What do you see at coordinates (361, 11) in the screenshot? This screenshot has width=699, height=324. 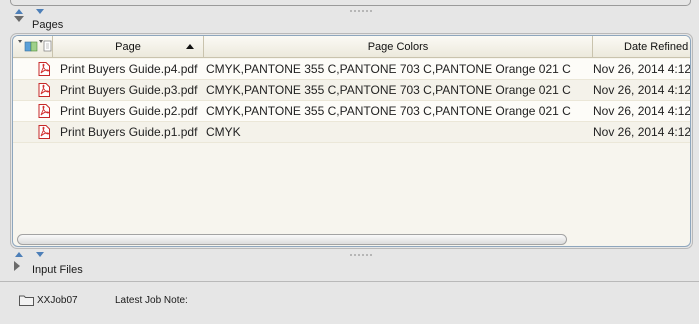 I see `splitter-grip-top` at bounding box center [361, 11].